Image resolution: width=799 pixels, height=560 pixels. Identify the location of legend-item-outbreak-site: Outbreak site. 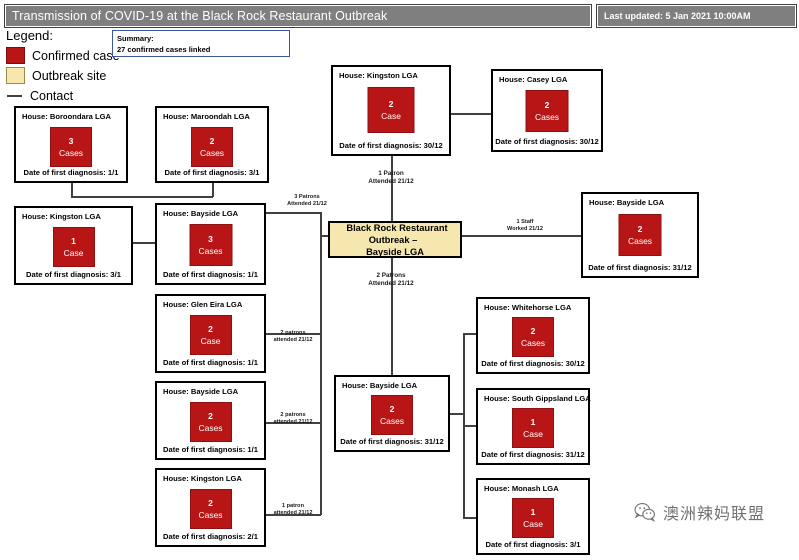
(66, 75).